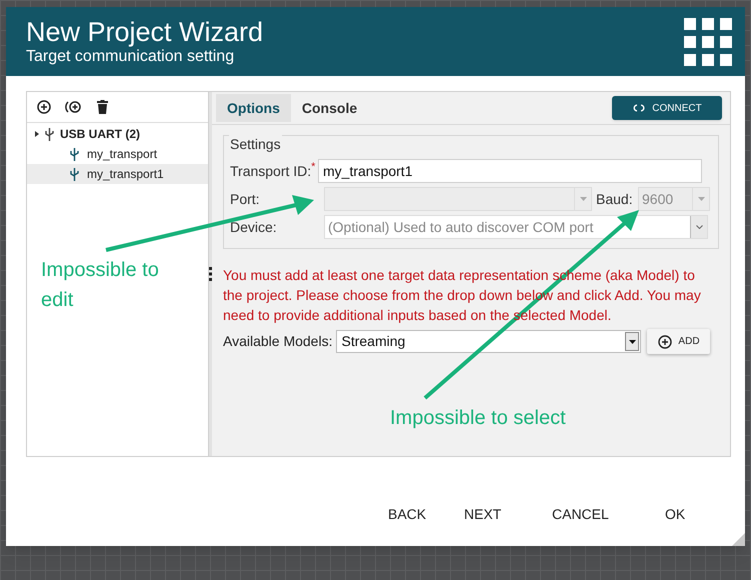 This screenshot has width=751, height=580. I want to click on group-legend: Settings, so click(255, 144).